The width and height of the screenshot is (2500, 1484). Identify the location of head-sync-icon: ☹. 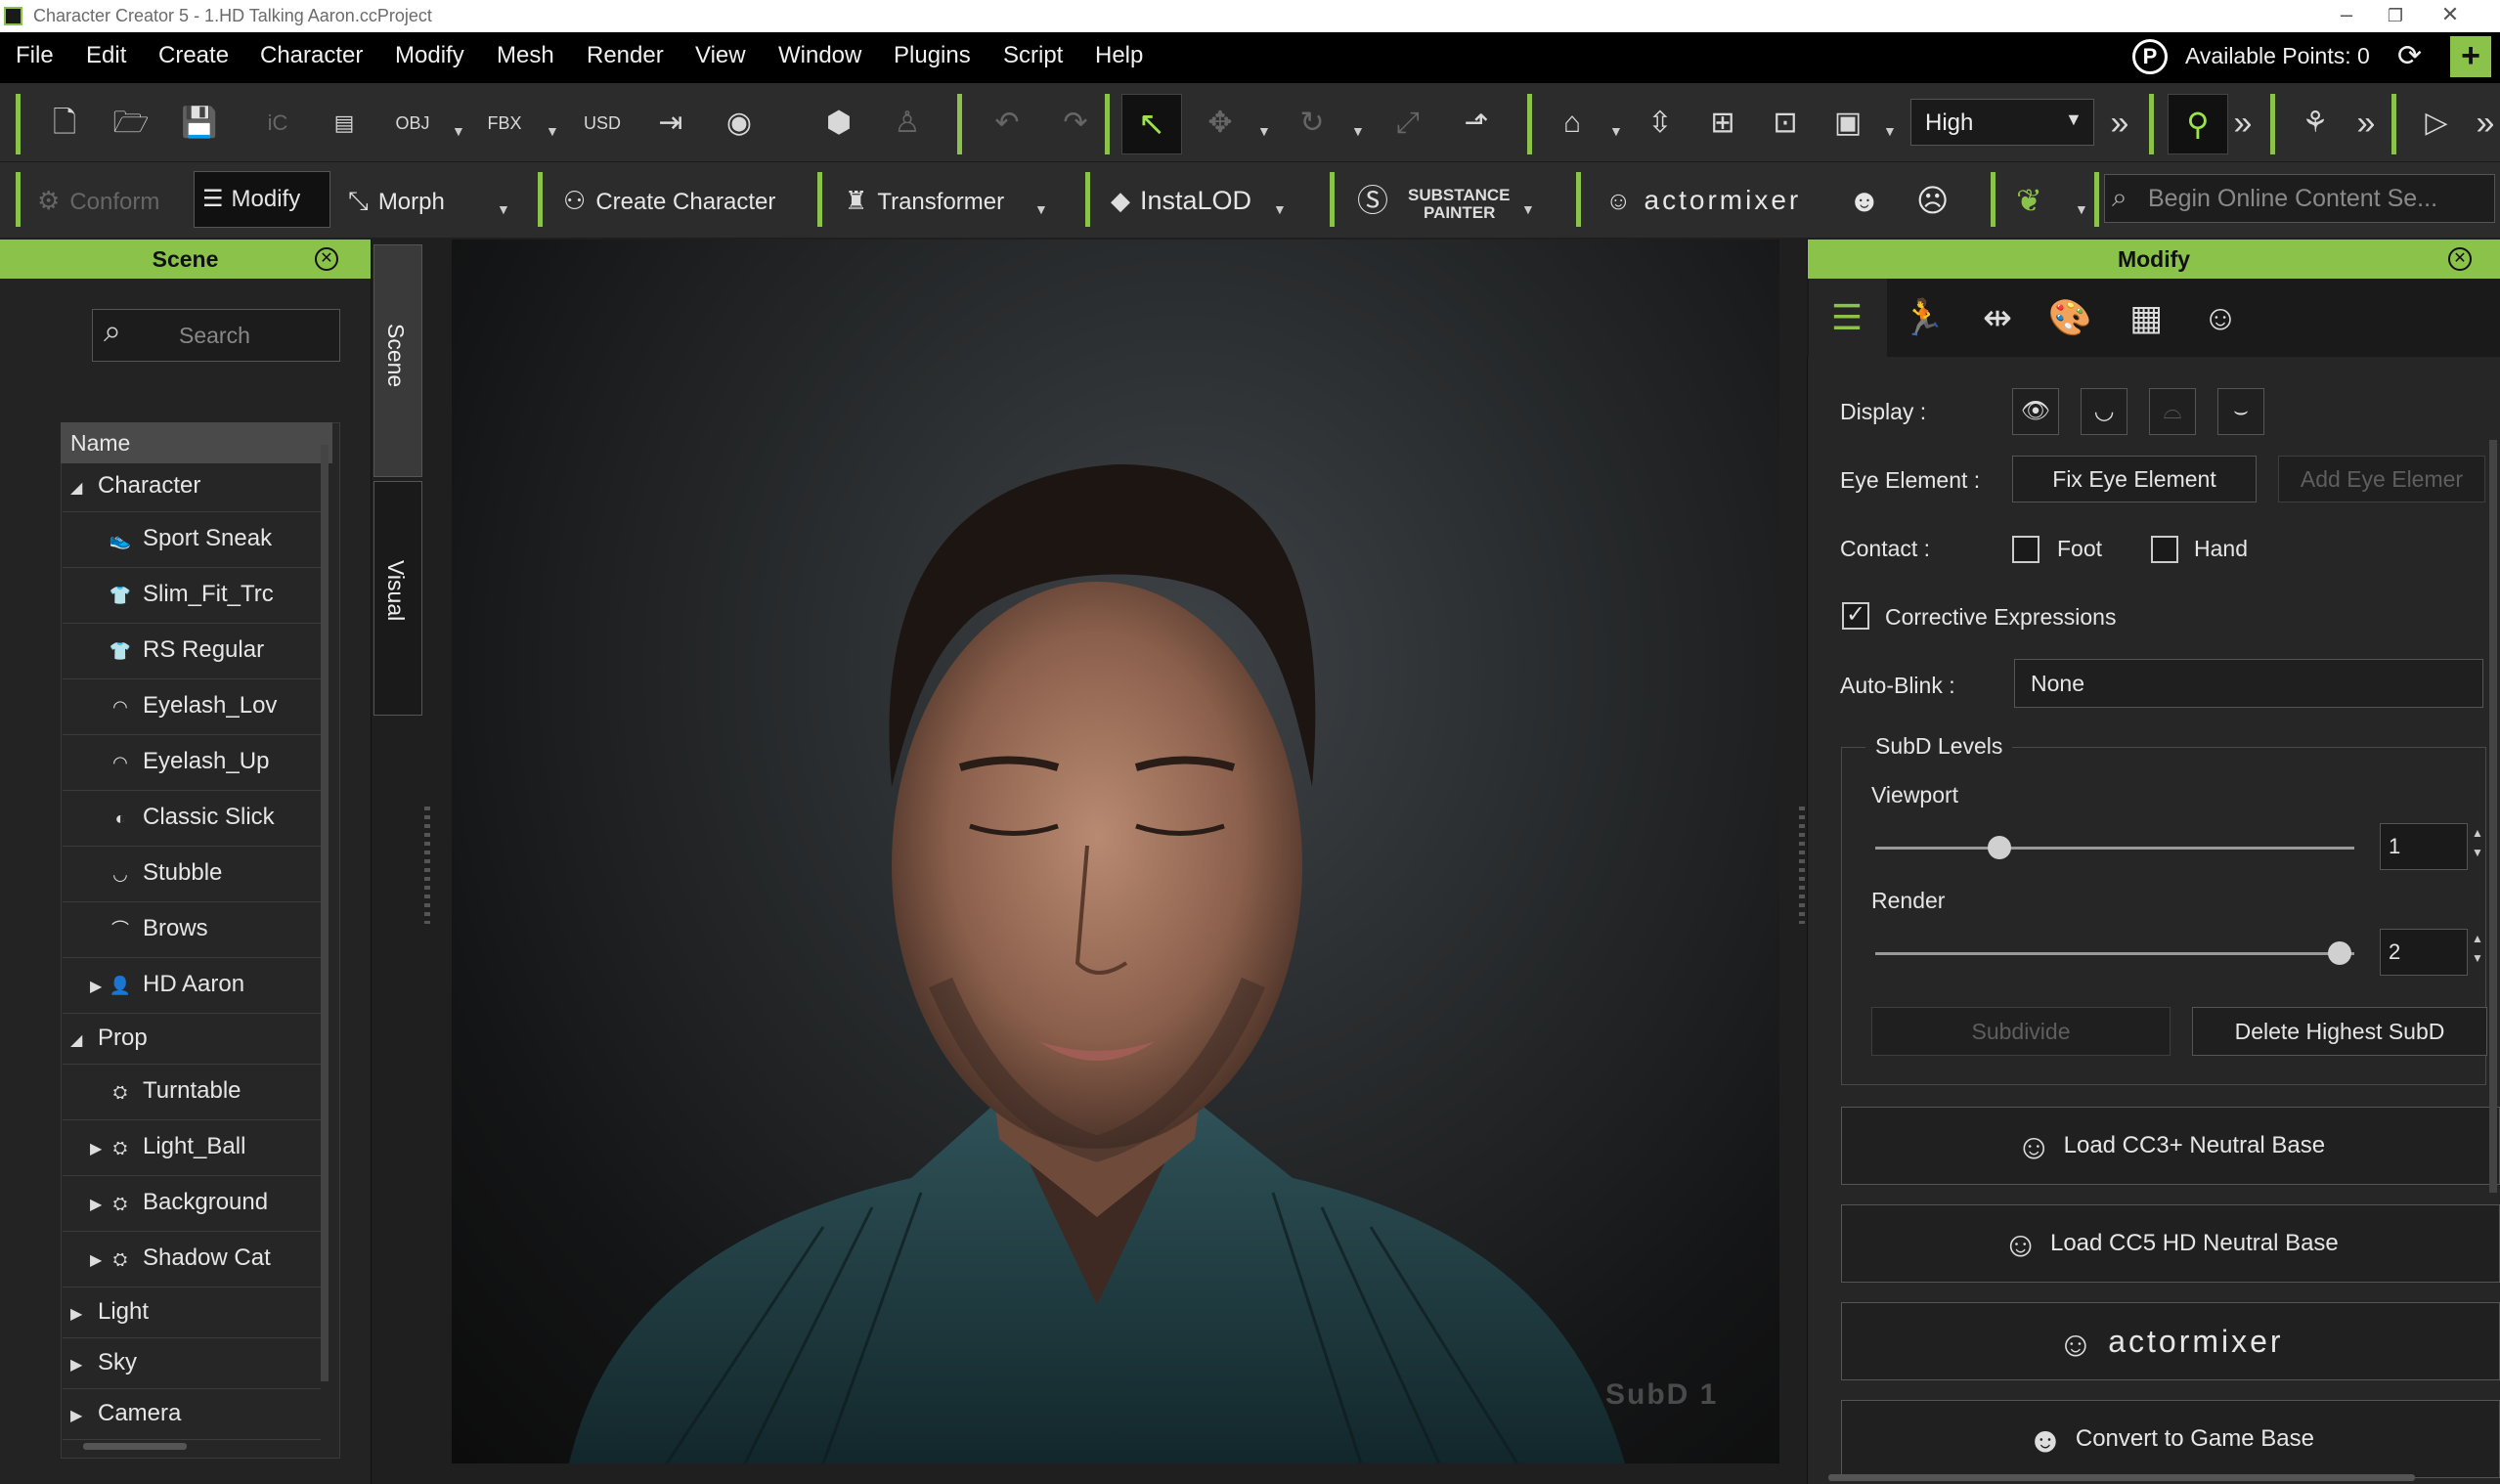
(1932, 200).